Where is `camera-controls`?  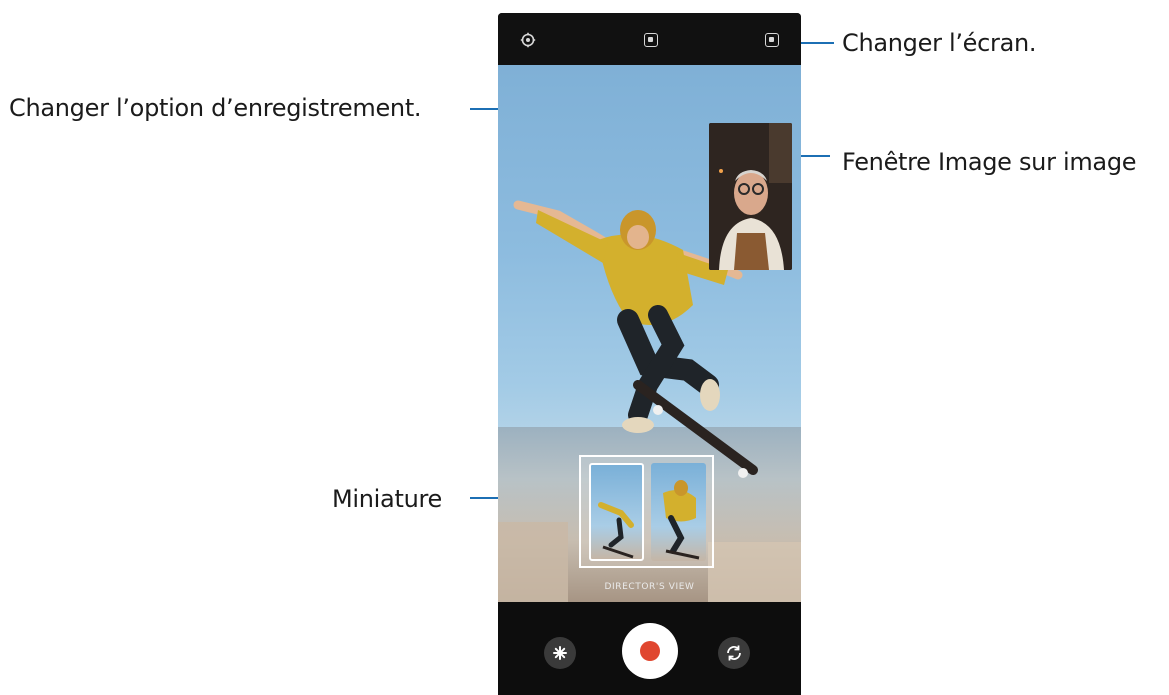
camera-controls is located at coordinates (649, 648).